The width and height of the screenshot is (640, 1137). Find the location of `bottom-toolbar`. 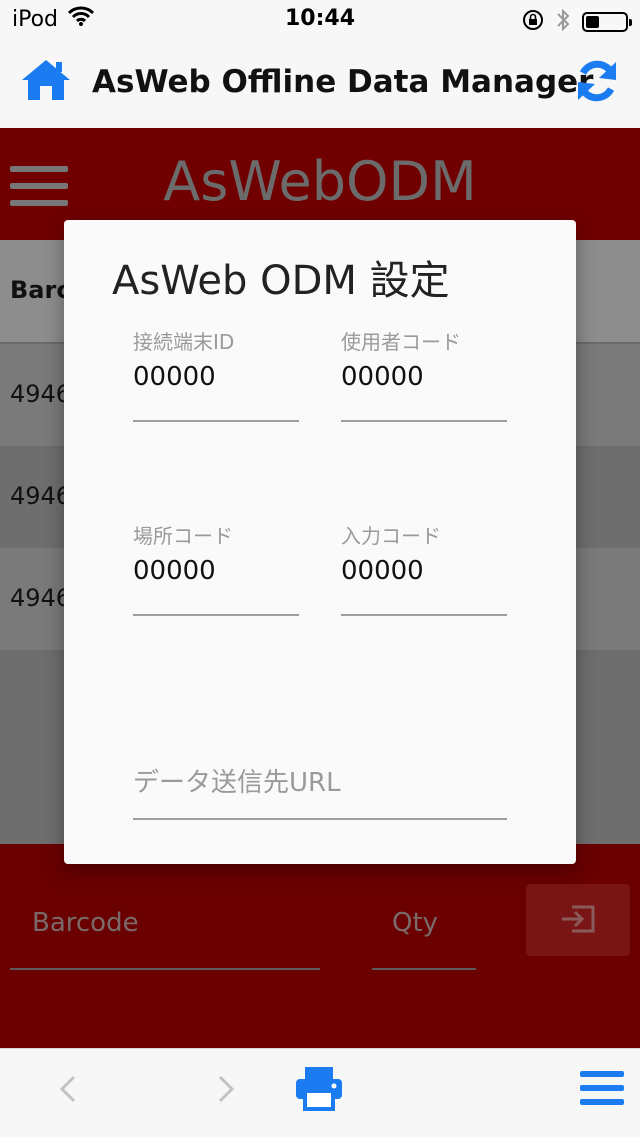

bottom-toolbar is located at coordinates (320, 1092).